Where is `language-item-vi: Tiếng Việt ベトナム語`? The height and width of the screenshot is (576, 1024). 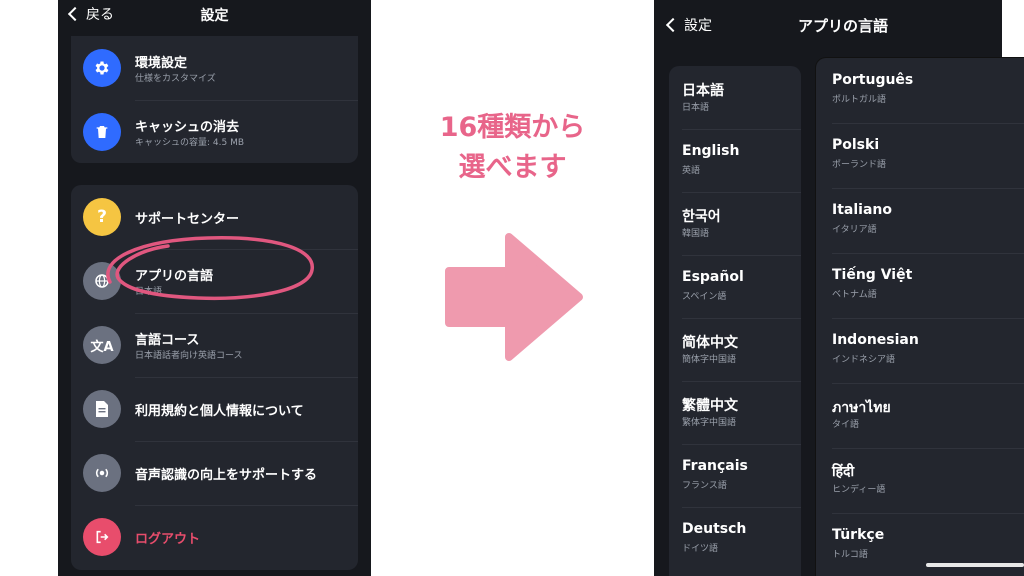 language-item-vi: Tiếng Việt ベトナム語 is located at coordinates (920, 284).